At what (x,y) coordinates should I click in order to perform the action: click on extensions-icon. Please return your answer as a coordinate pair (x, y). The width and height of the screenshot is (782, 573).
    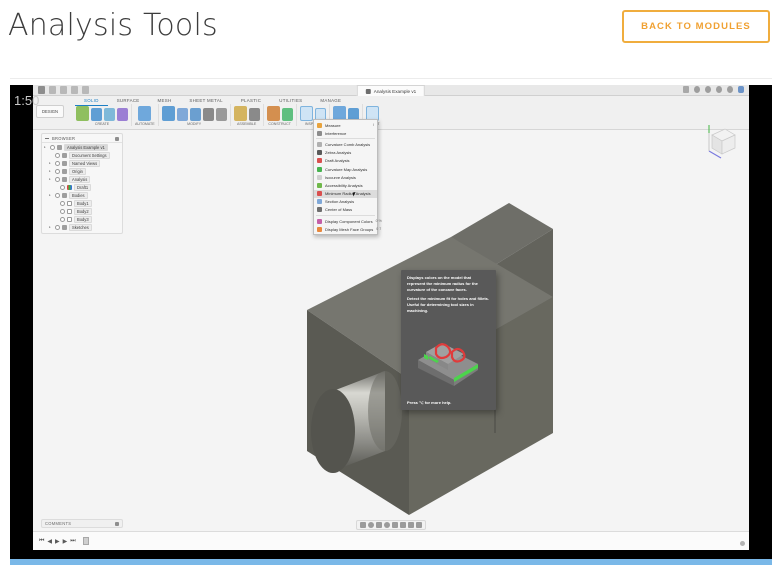
    Looking at the image, I should click on (708, 89).